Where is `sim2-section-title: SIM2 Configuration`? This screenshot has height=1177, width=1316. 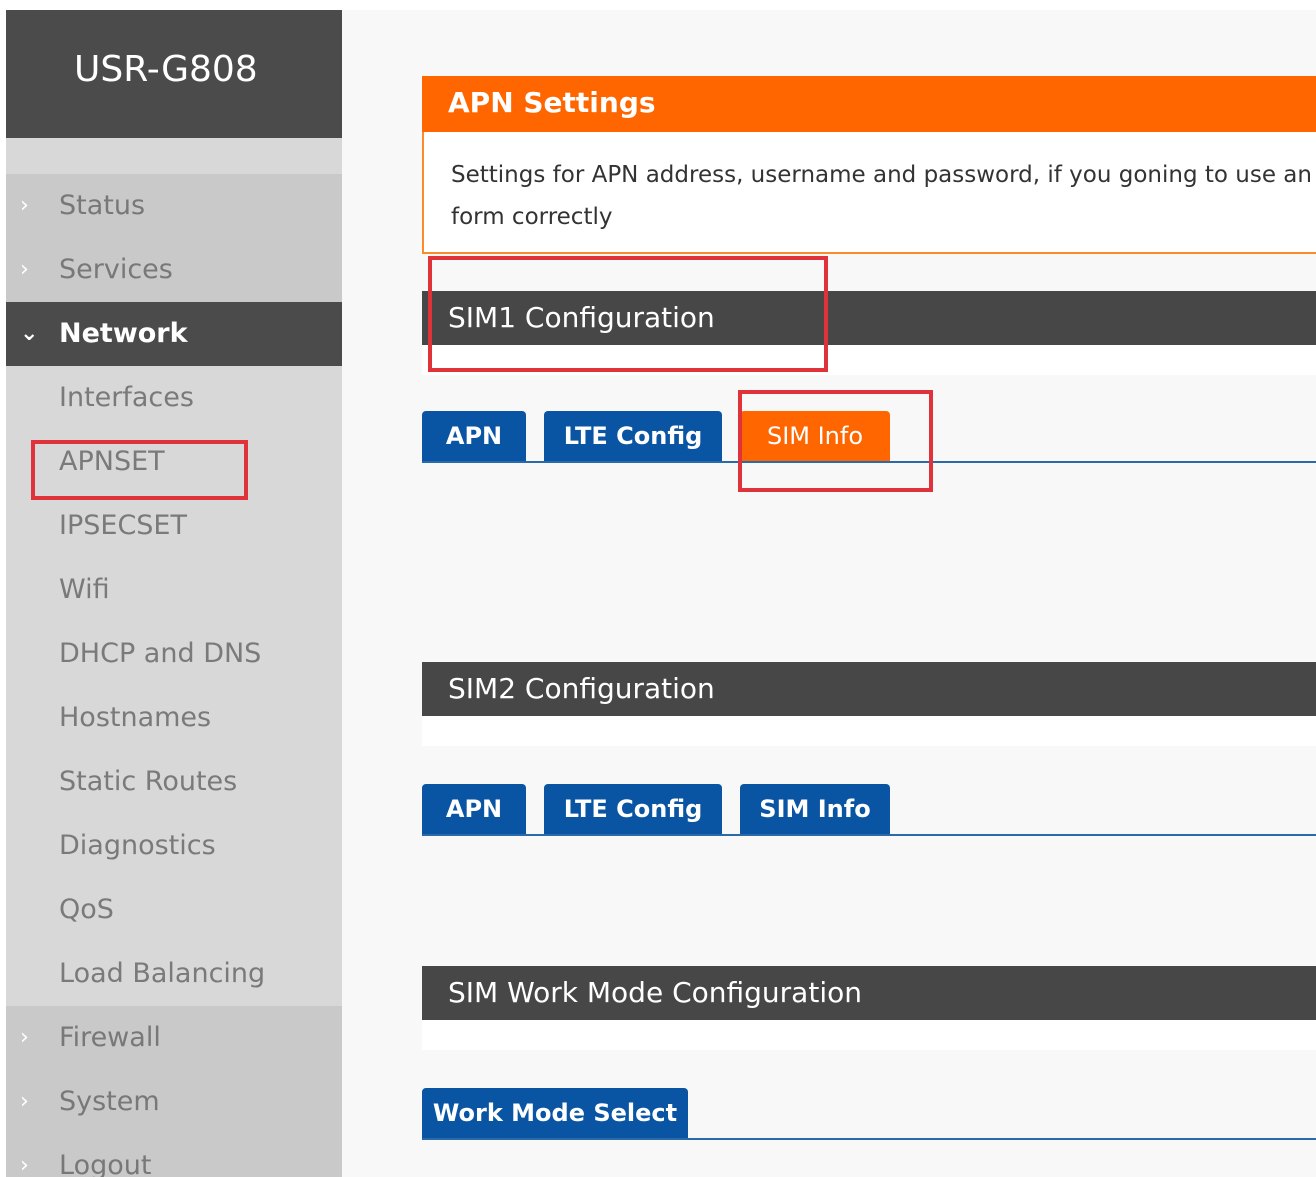
sim2-section-title: SIM2 Configuration is located at coordinates (869, 689).